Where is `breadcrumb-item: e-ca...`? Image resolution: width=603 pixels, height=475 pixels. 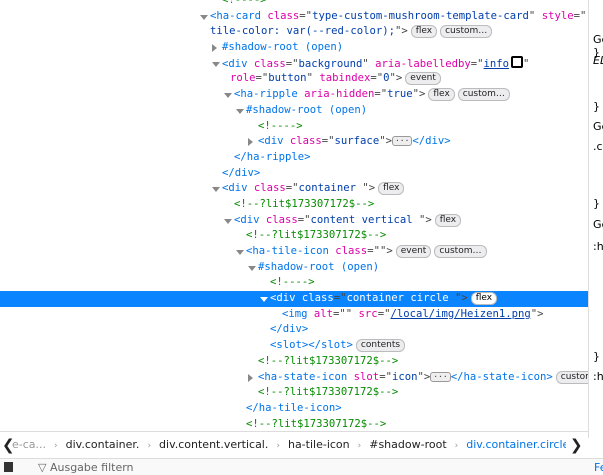
breadcrumb-item: e-ca... is located at coordinates (29, 444).